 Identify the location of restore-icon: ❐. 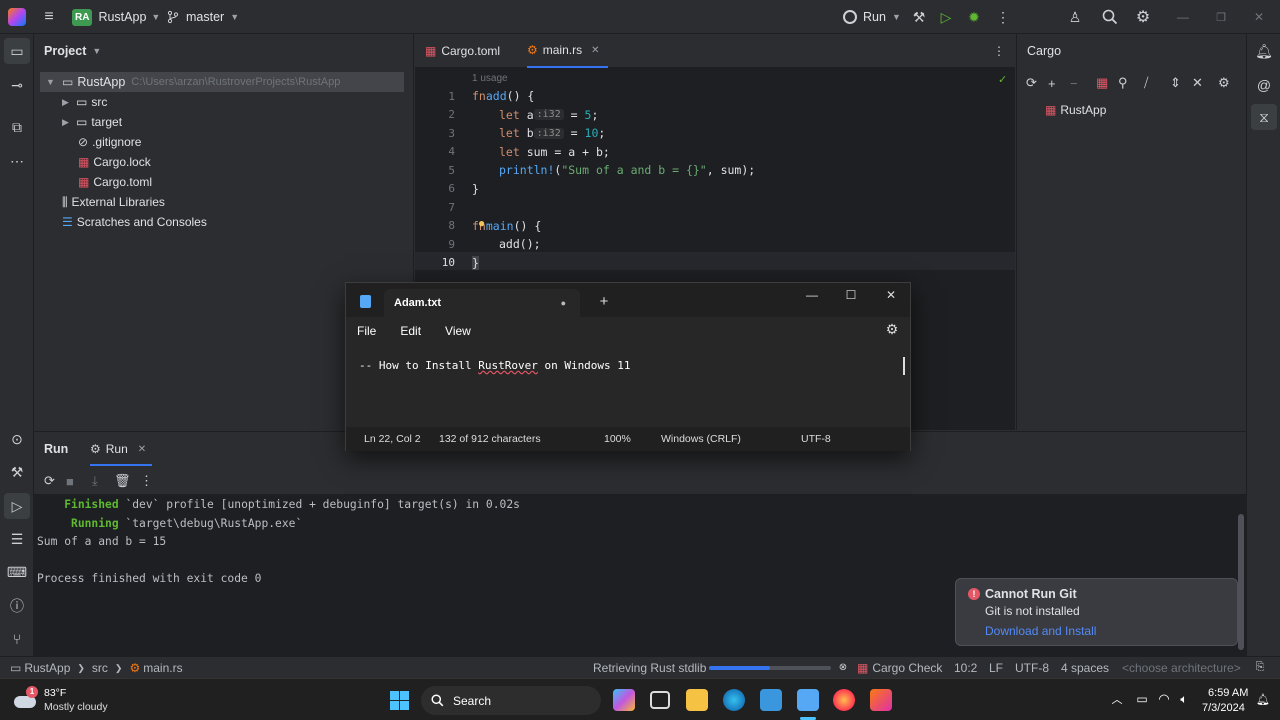
(1221, 17).